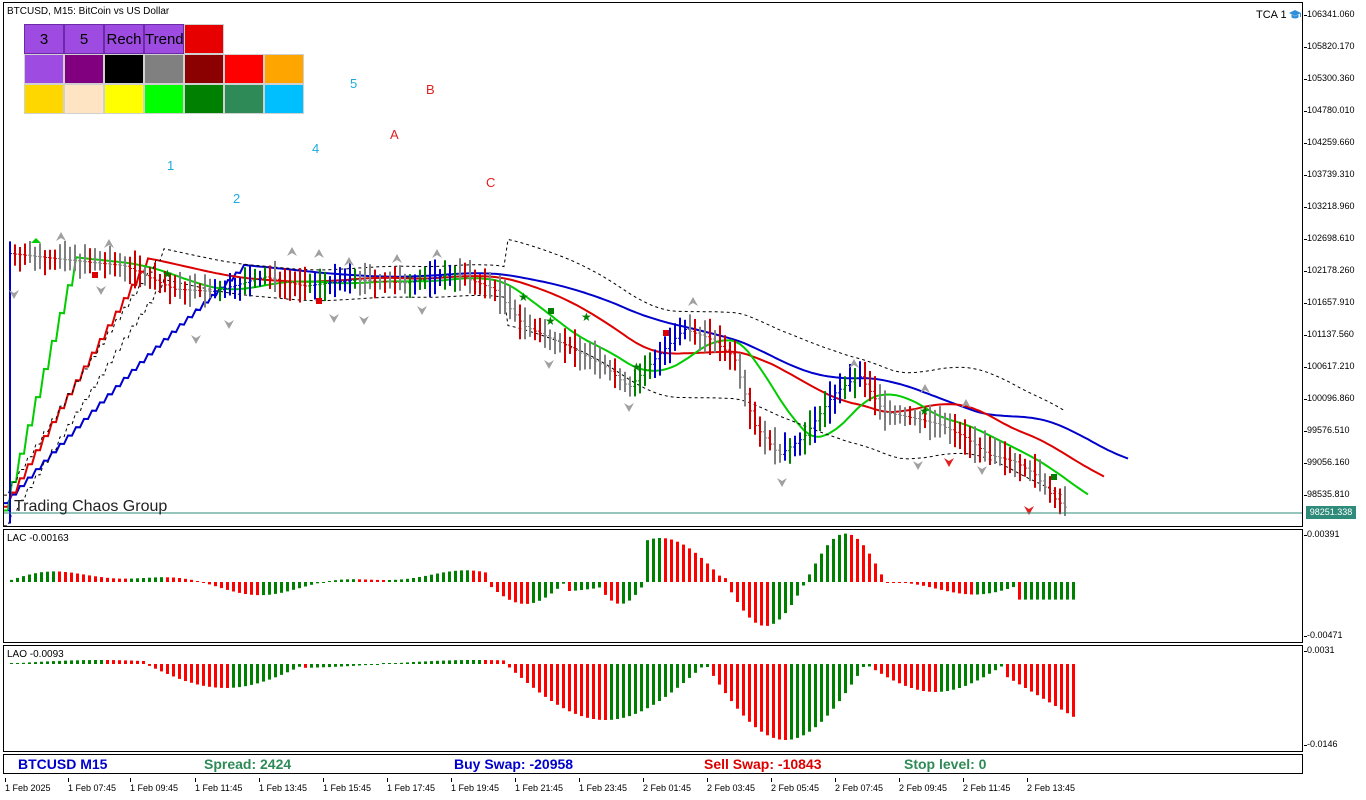 The width and height of the screenshot is (1366, 800). What do you see at coordinates (1323, 635) in the screenshot?
I see `lac-scale-bottom: -0.00471` at bounding box center [1323, 635].